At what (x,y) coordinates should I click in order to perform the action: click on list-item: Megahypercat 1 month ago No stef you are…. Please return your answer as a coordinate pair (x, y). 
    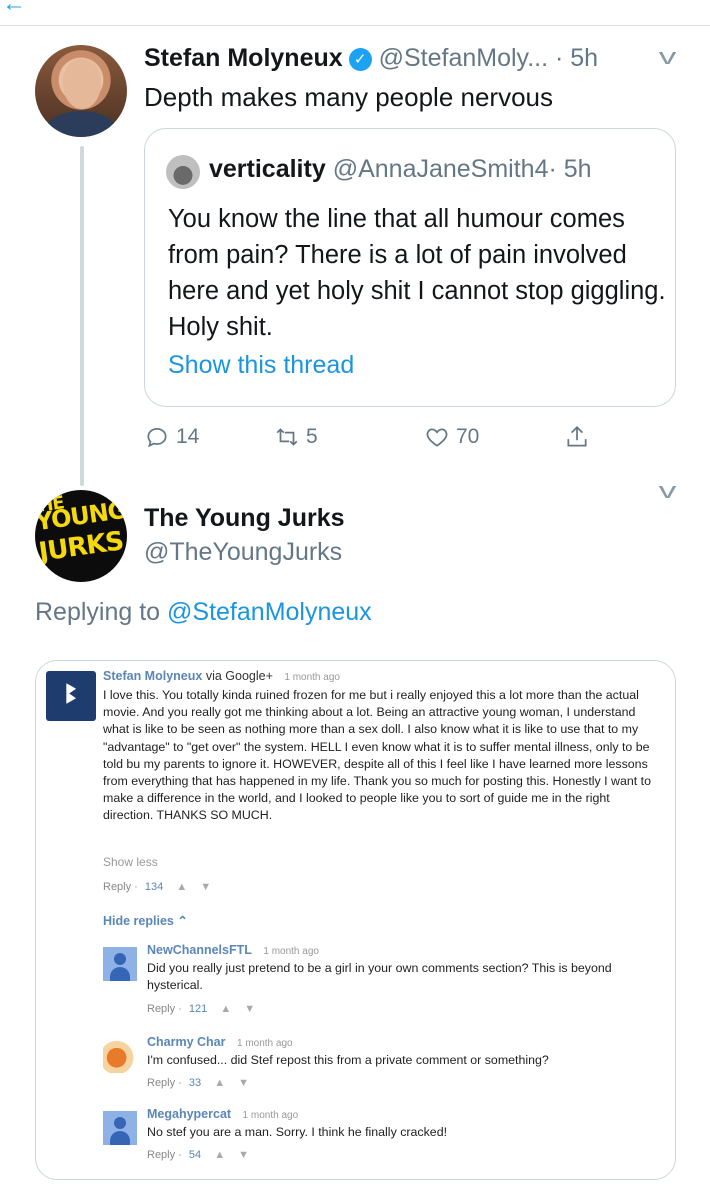
    Looking at the image, I should click on (383, 1137).